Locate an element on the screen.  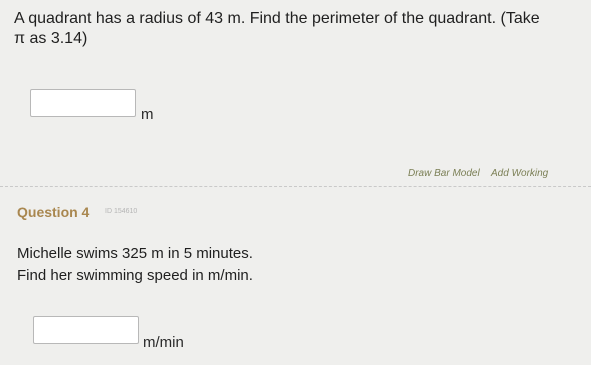
question-4-answer-input is located at coordinates (86, 330).